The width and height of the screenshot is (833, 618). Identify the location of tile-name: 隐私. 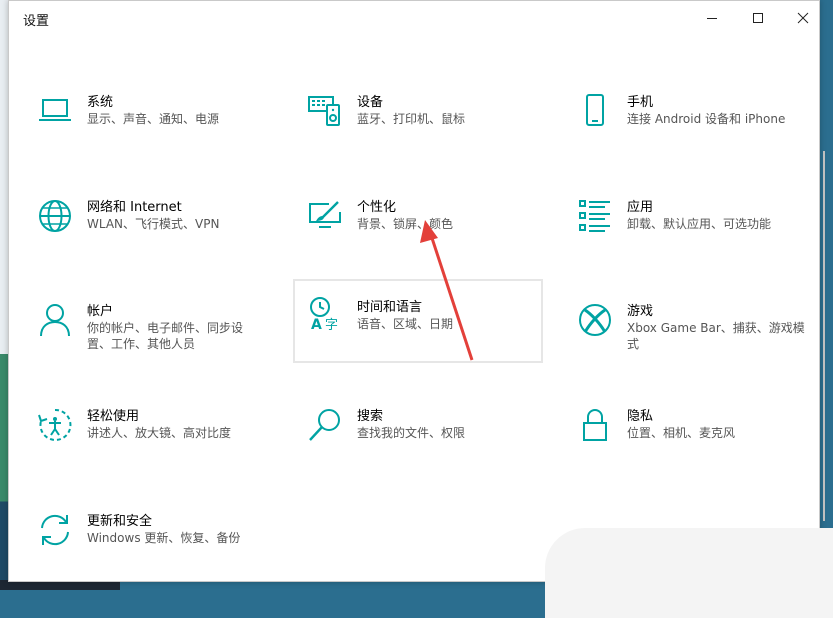
(640, 416).